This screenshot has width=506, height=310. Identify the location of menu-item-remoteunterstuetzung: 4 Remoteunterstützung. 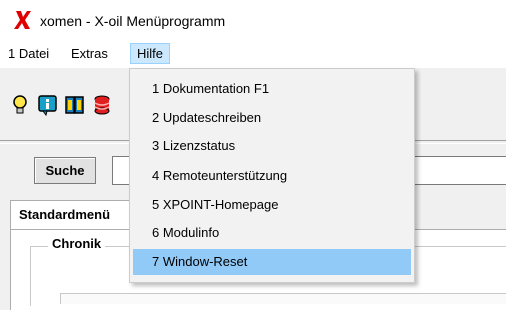
(272, 176).